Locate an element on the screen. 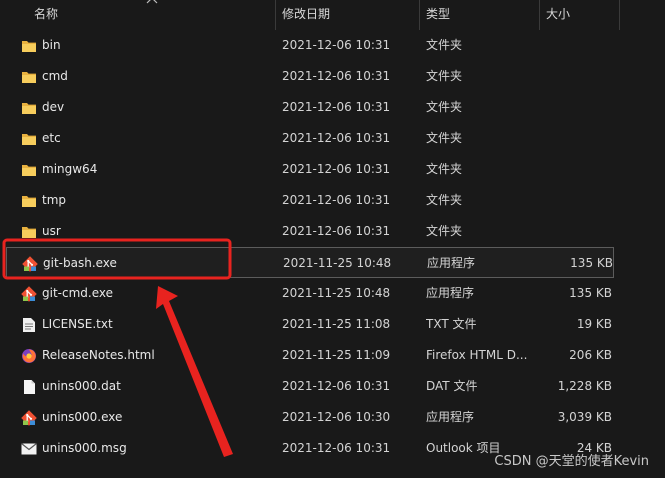  file-date: 2021-12-06 10:30 is located at coordinates (336, 417).